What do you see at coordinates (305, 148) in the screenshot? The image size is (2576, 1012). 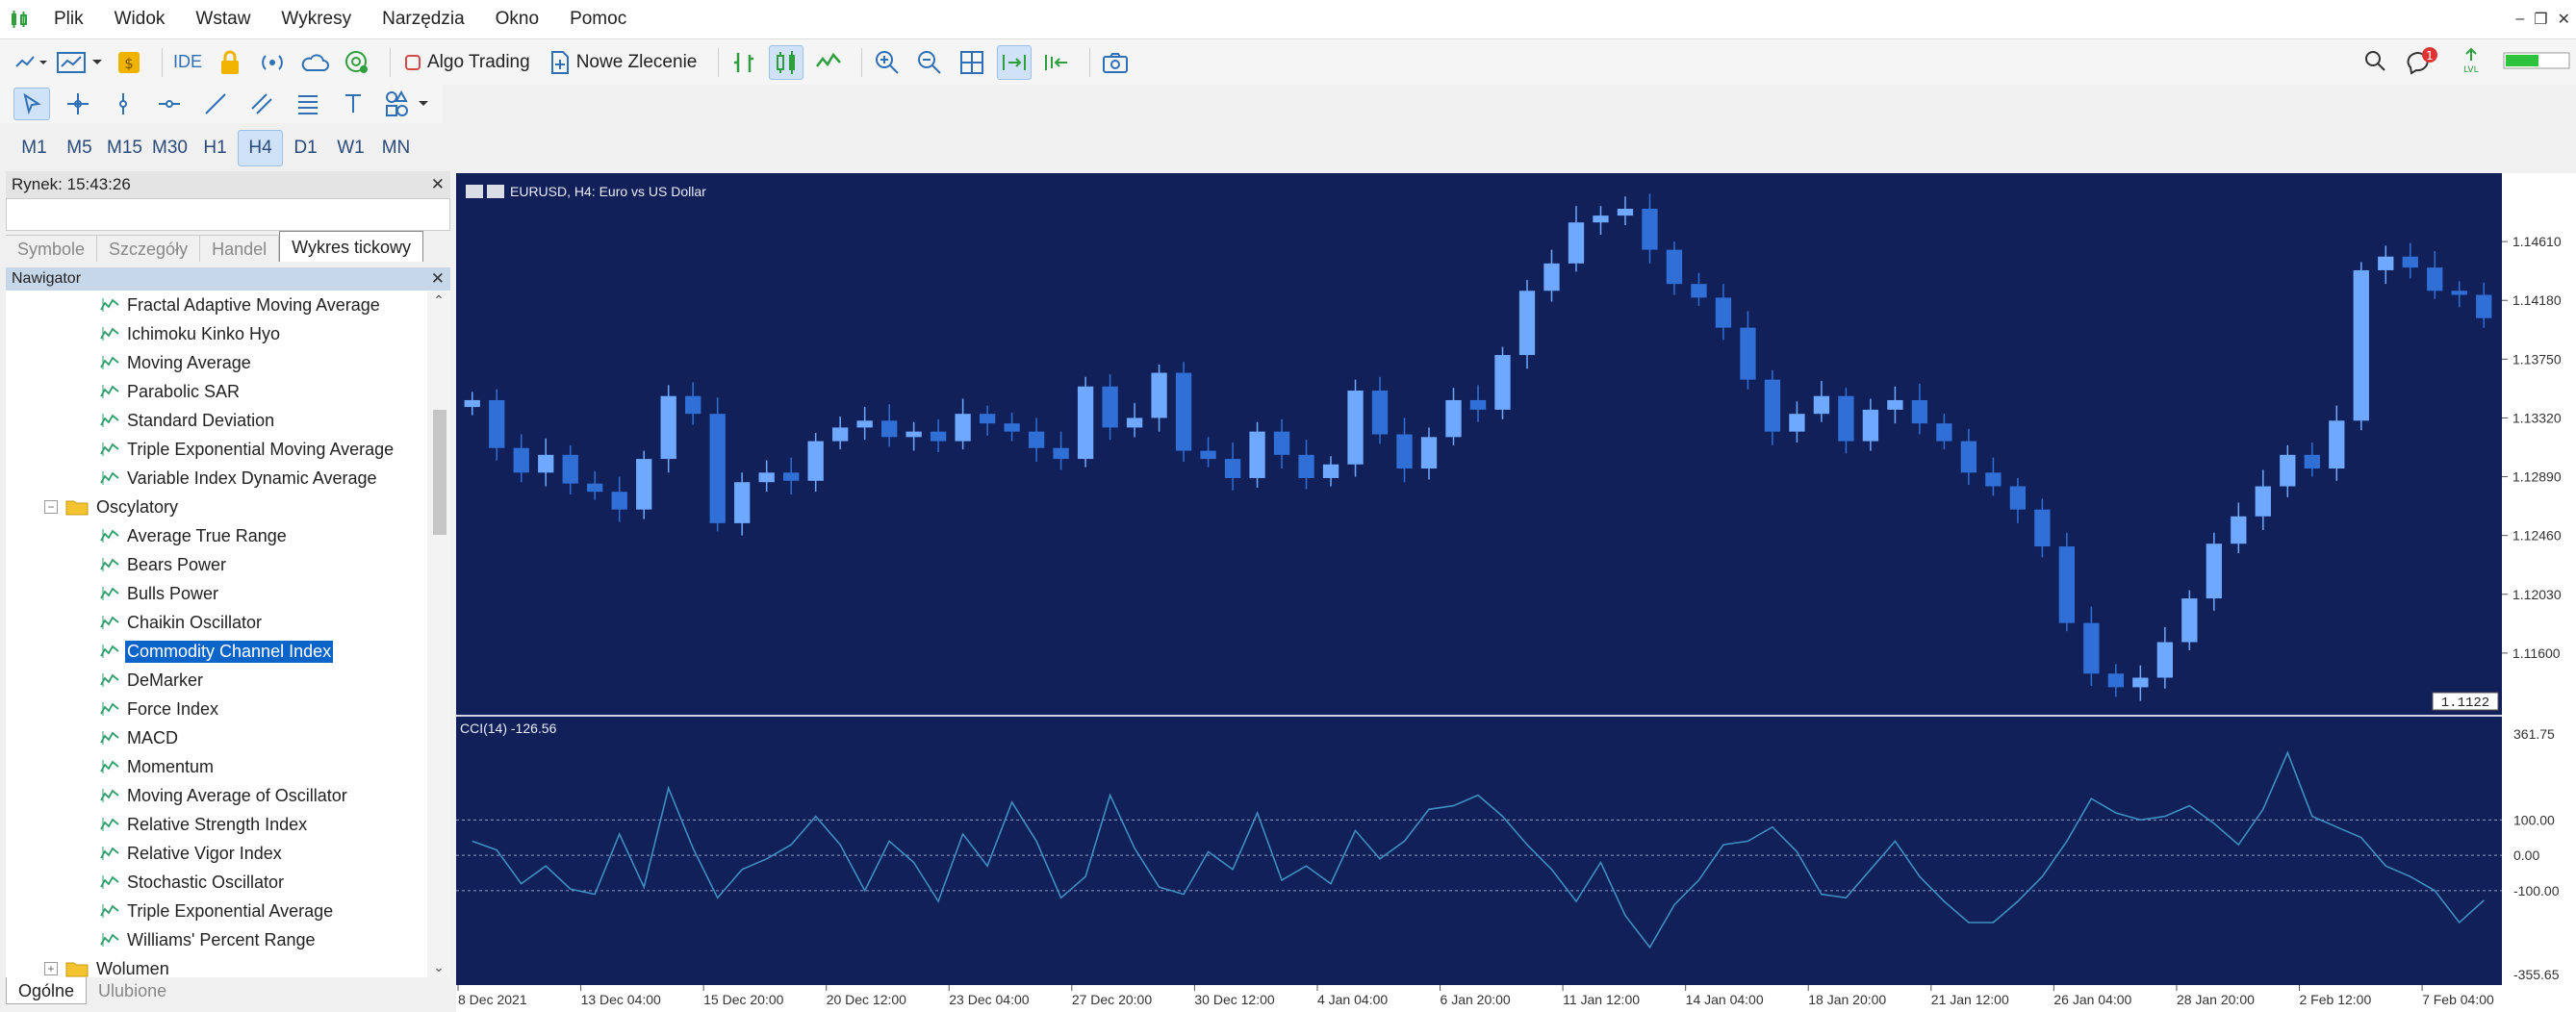 I see `timeframe-d1: D1` at bounding box center [305, 148].